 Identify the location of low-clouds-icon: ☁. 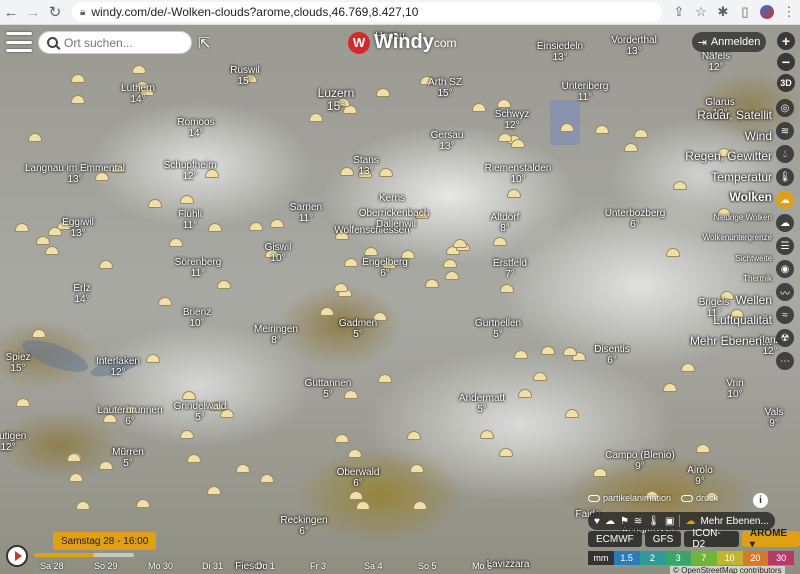
(785, 223).